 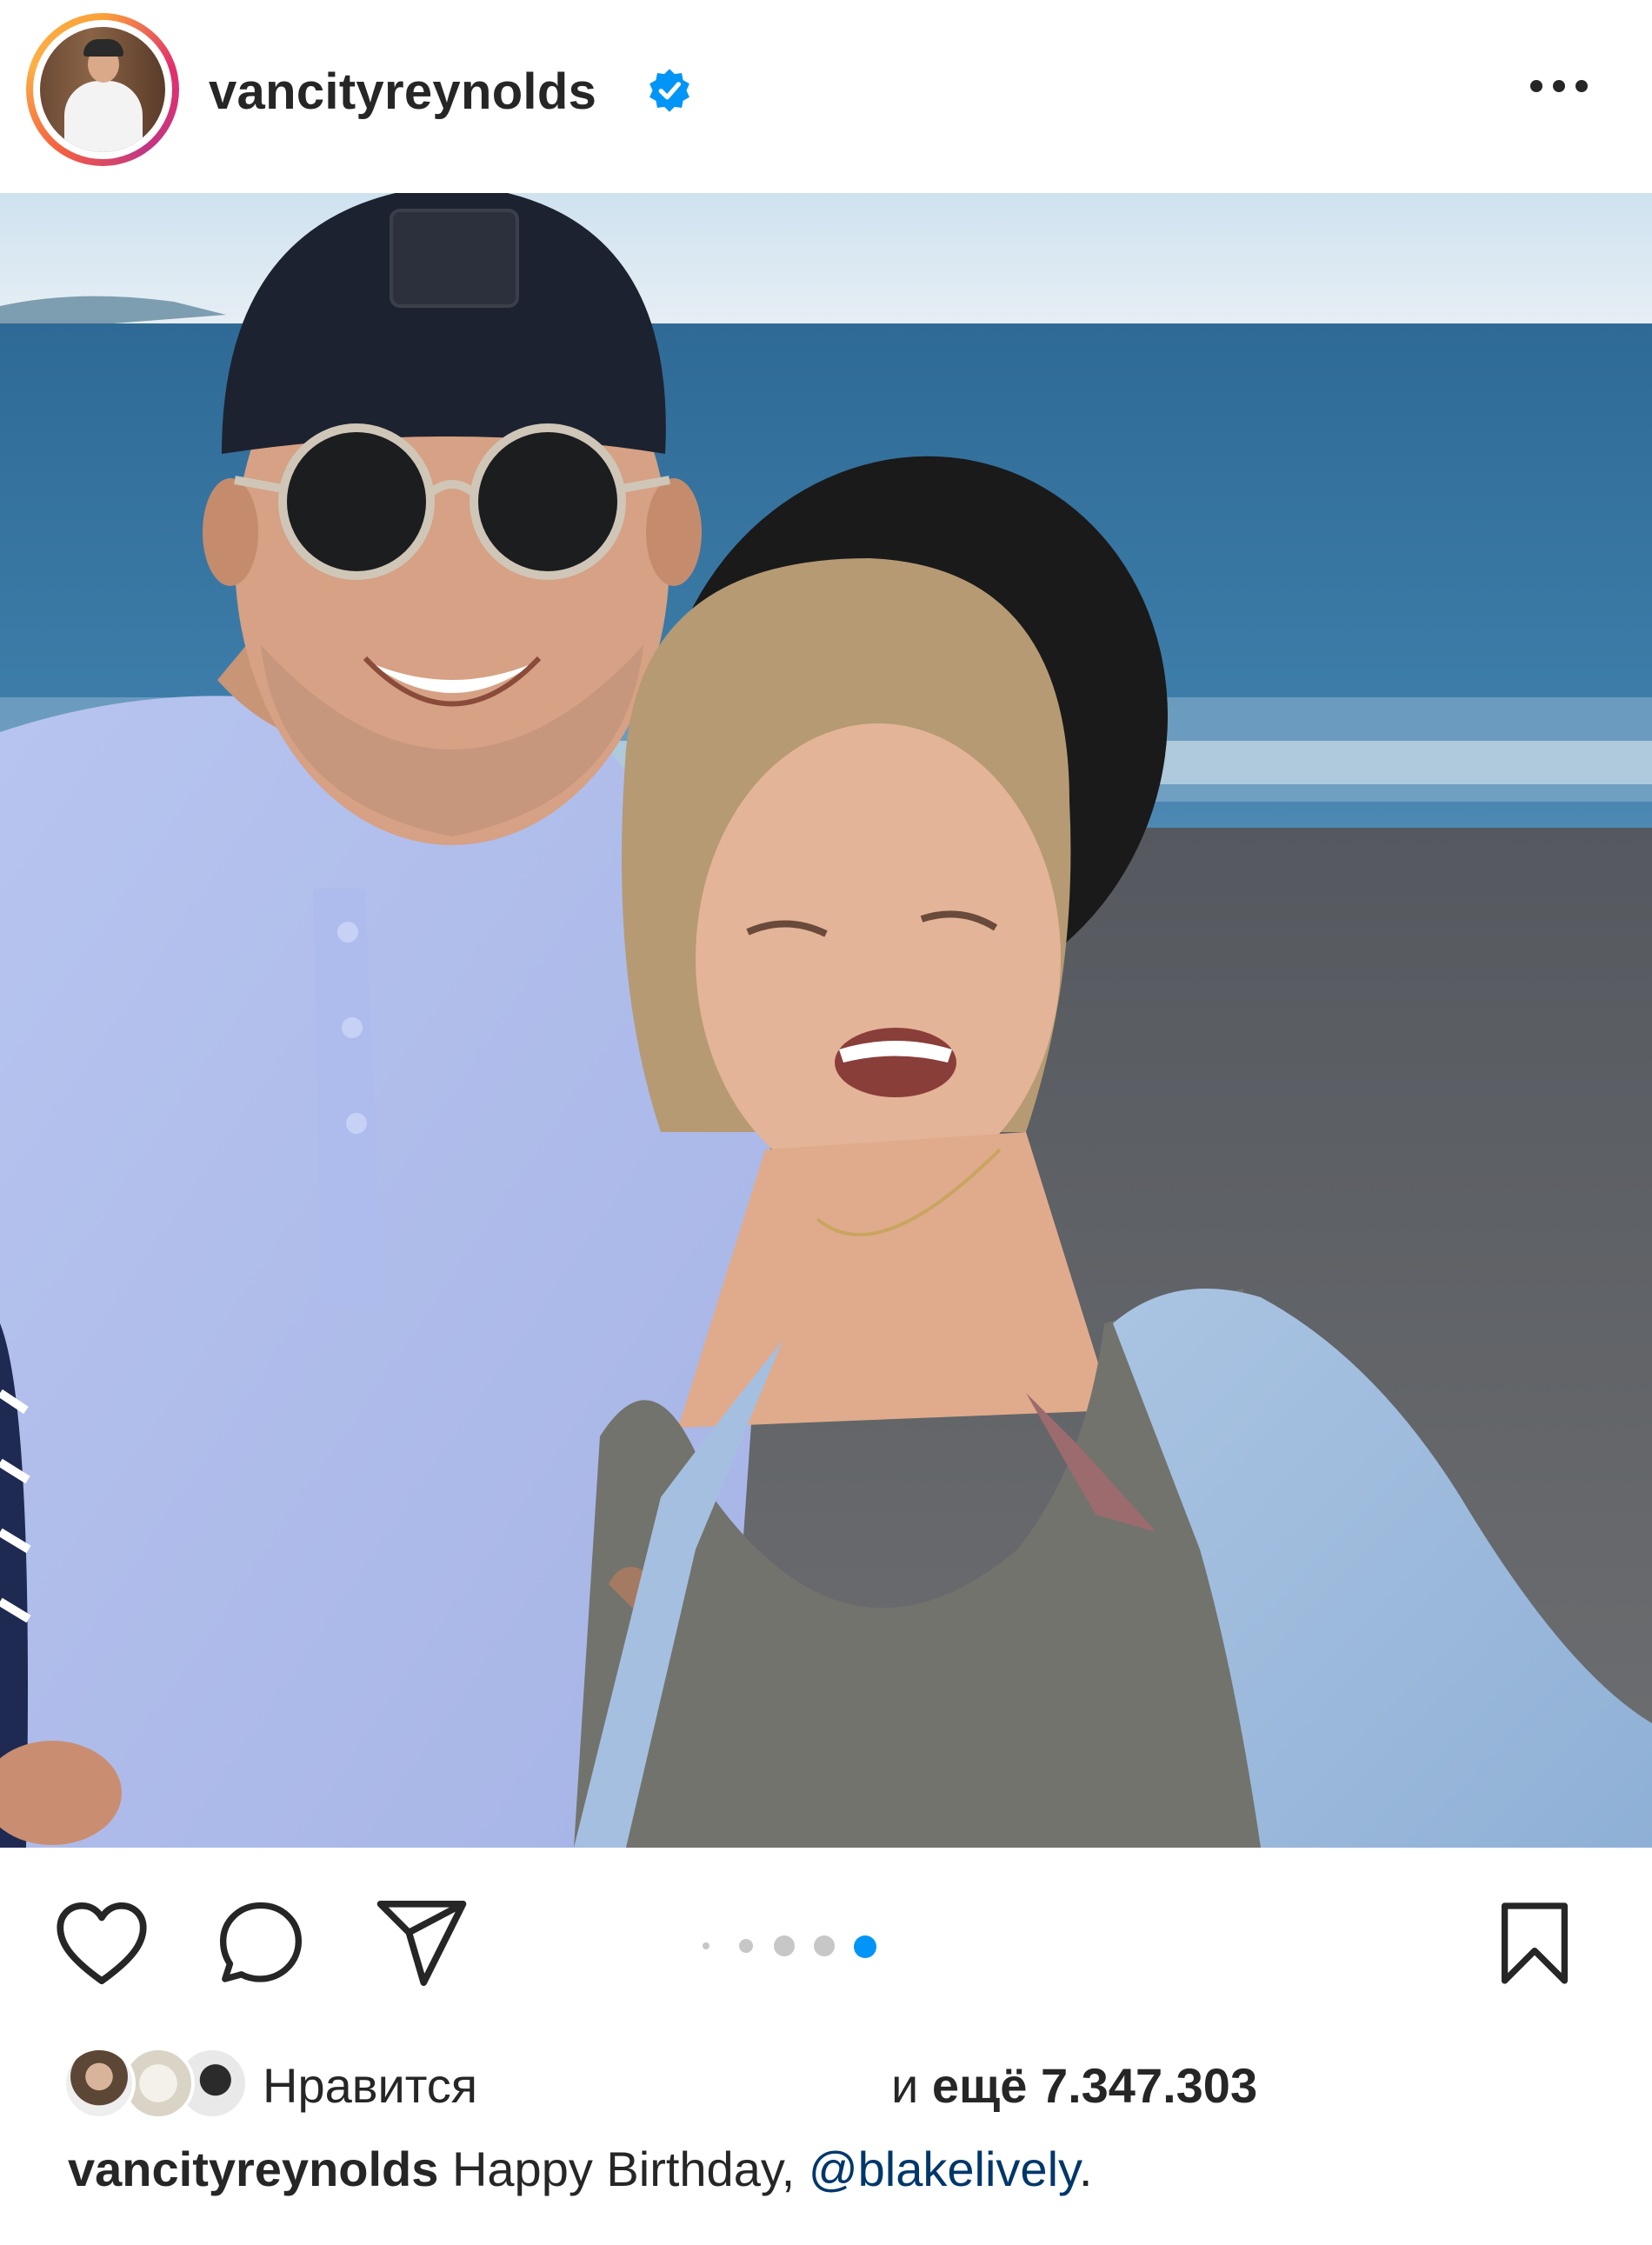 I want to click on post-header: vancityreynolds, so click(x=826, y=96).